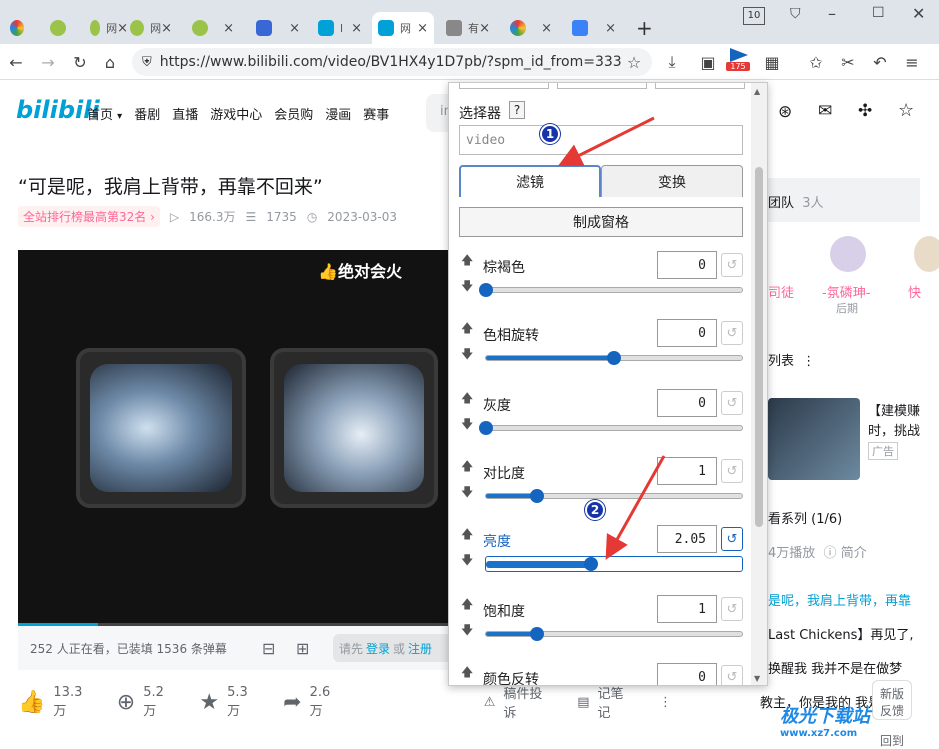  I want to click on favorites-icon: ✩, so click(816, 62).